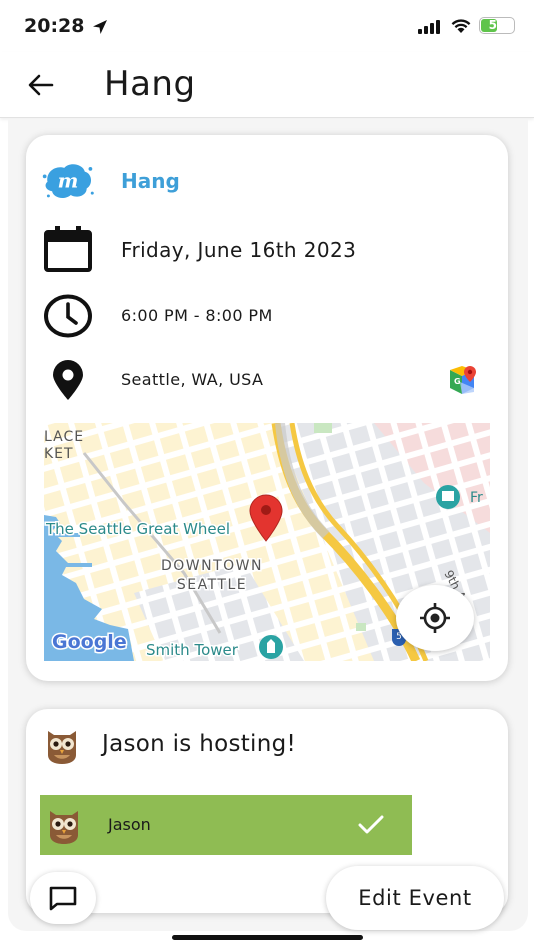  Describe the element at coordinates (199, 744) in the screenshot. I see `host-title: Jason is hosting!` at that location.